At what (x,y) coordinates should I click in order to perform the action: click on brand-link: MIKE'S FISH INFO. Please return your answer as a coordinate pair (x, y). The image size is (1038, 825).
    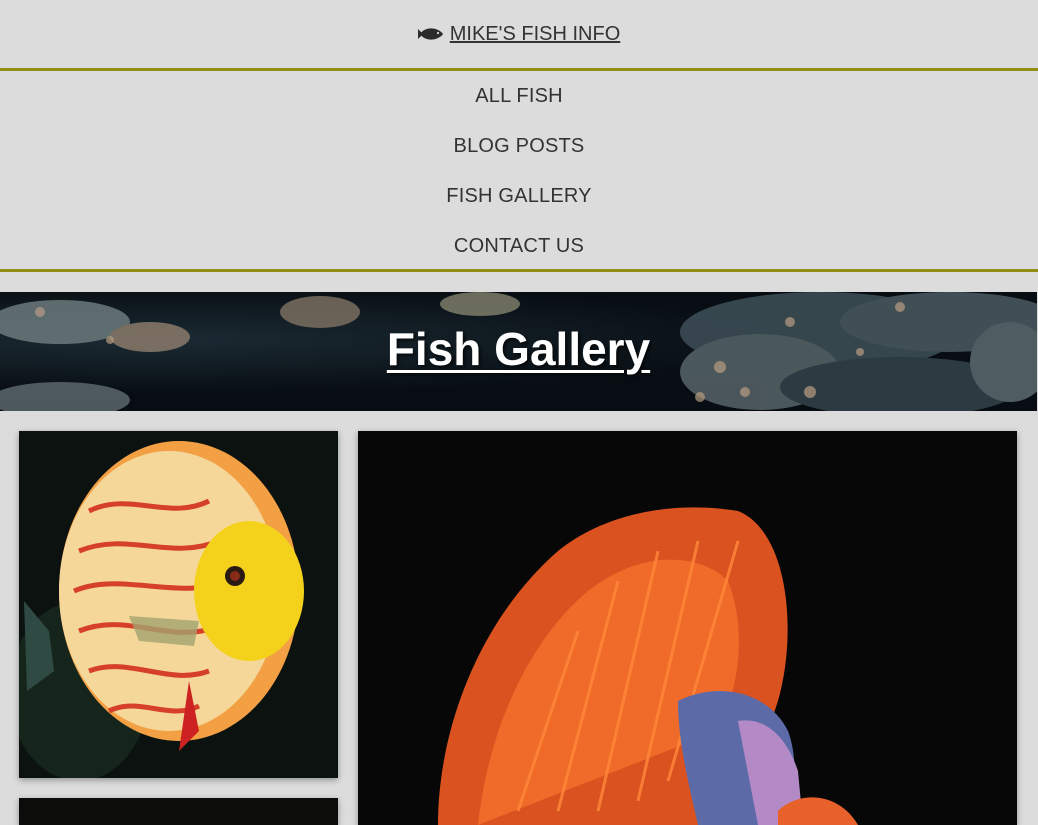
    Looking at the image, I should click on (519, 34).